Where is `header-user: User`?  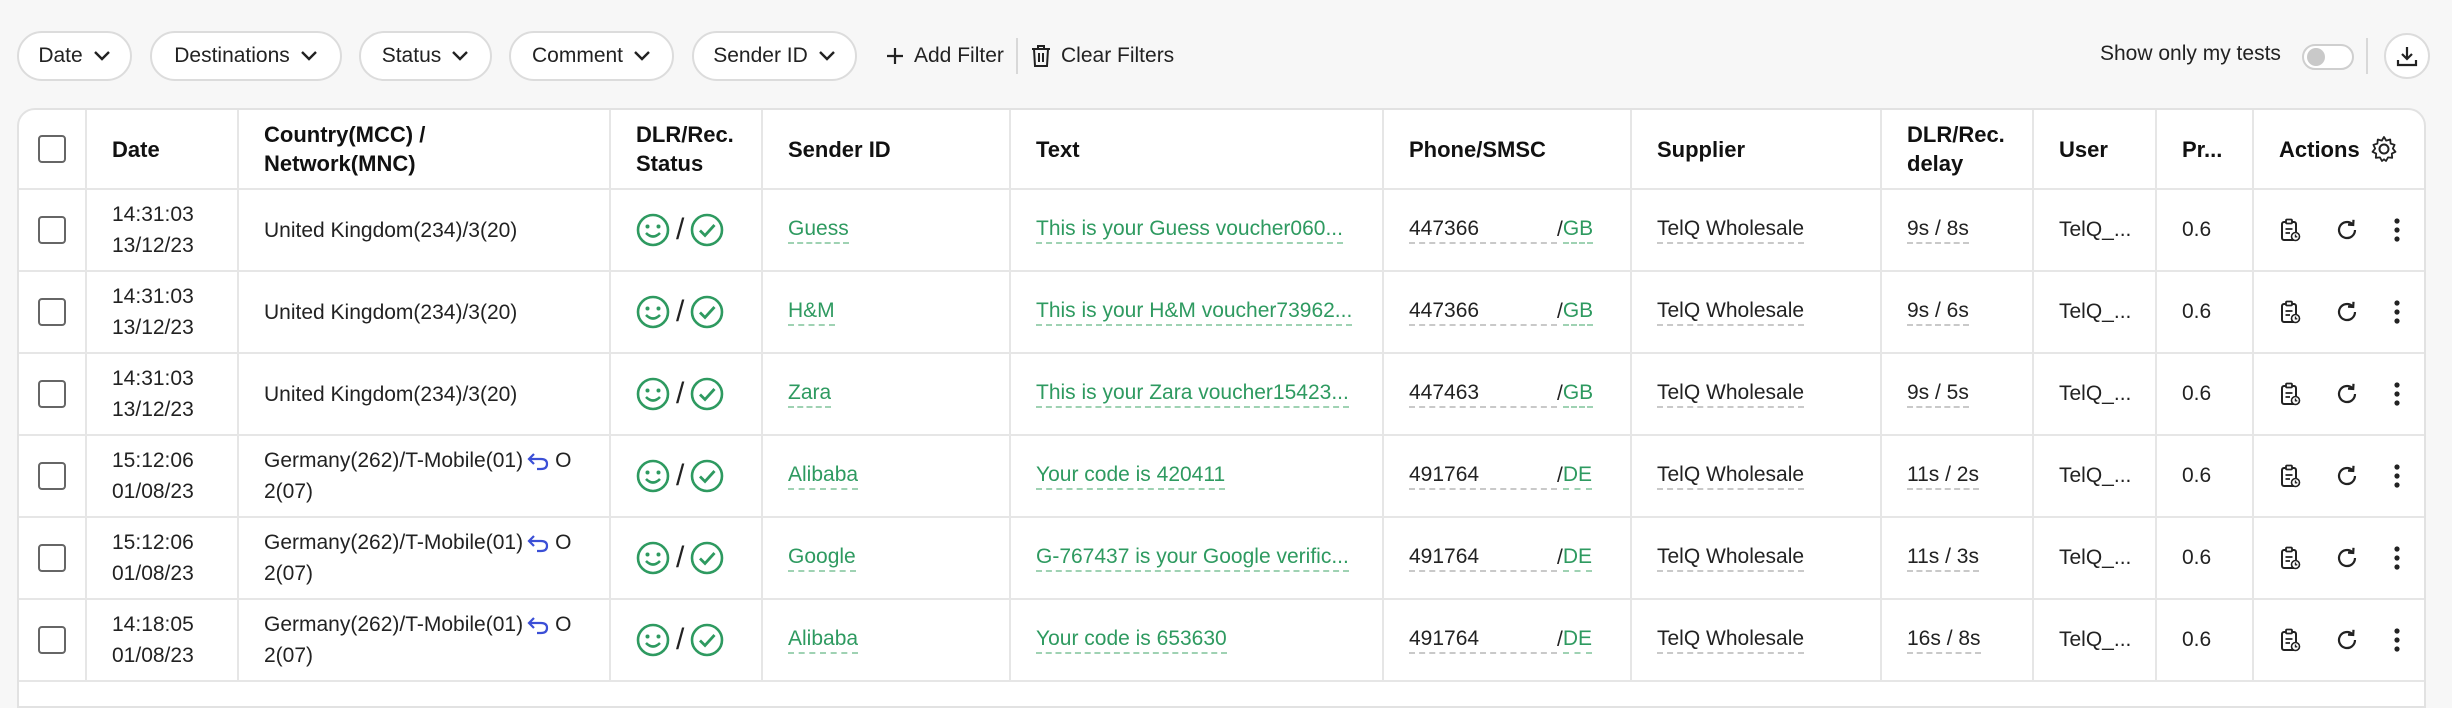 header-user: User is located at coordinates (2095, 149).